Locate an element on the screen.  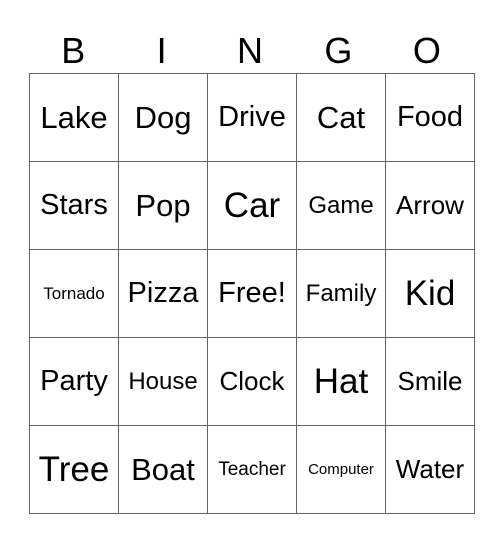
bingo-cell: Smile is located at coordinates (430, 381).